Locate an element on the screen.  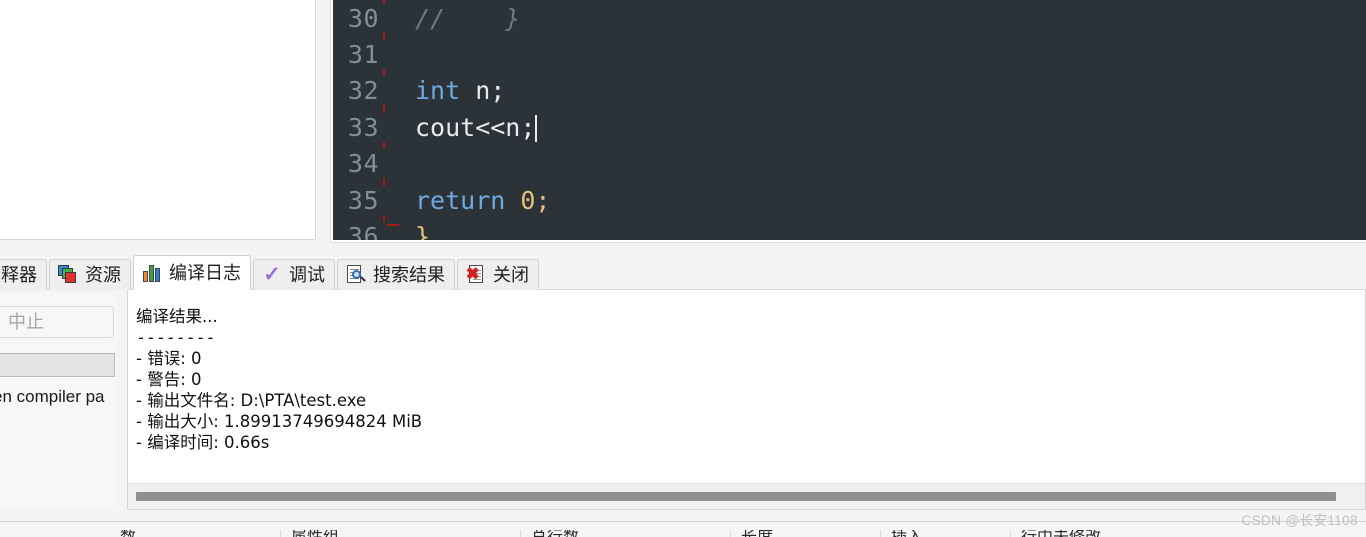
code-line-33: 33 cout<<n; is located at coordinates (849, 127).